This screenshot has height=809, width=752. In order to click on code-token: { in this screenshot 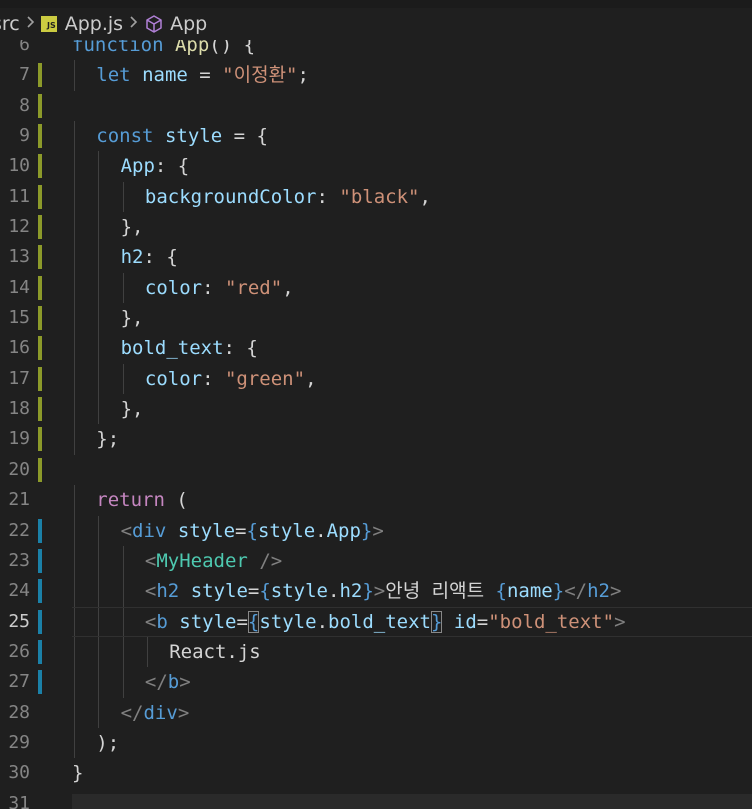, I will do `click(265, 591)`.